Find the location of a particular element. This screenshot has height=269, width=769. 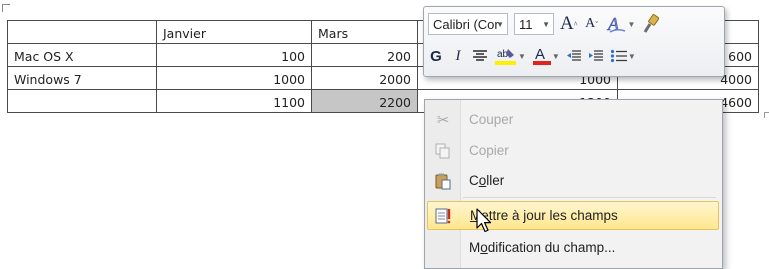

table-cell: 100 is located at coordinates (234, 55).